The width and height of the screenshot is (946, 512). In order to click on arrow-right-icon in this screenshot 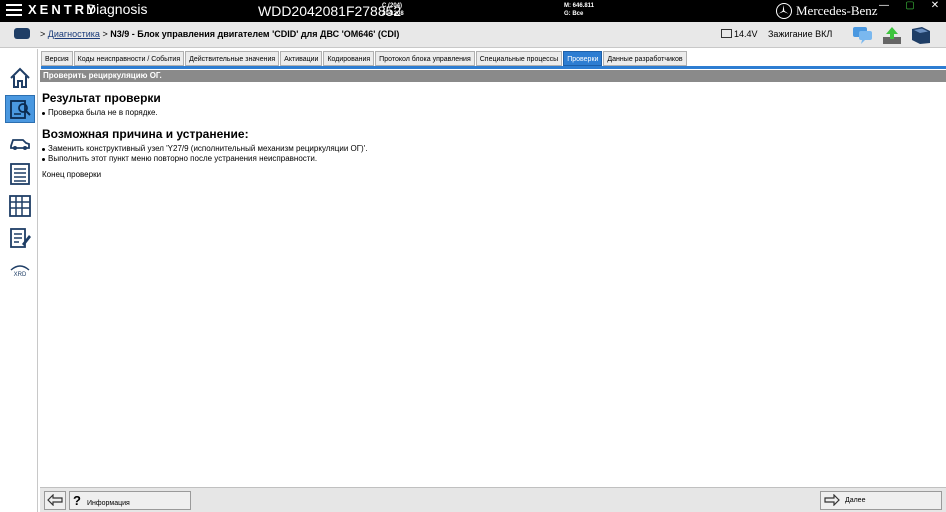, I will do `click(832, 500)`.